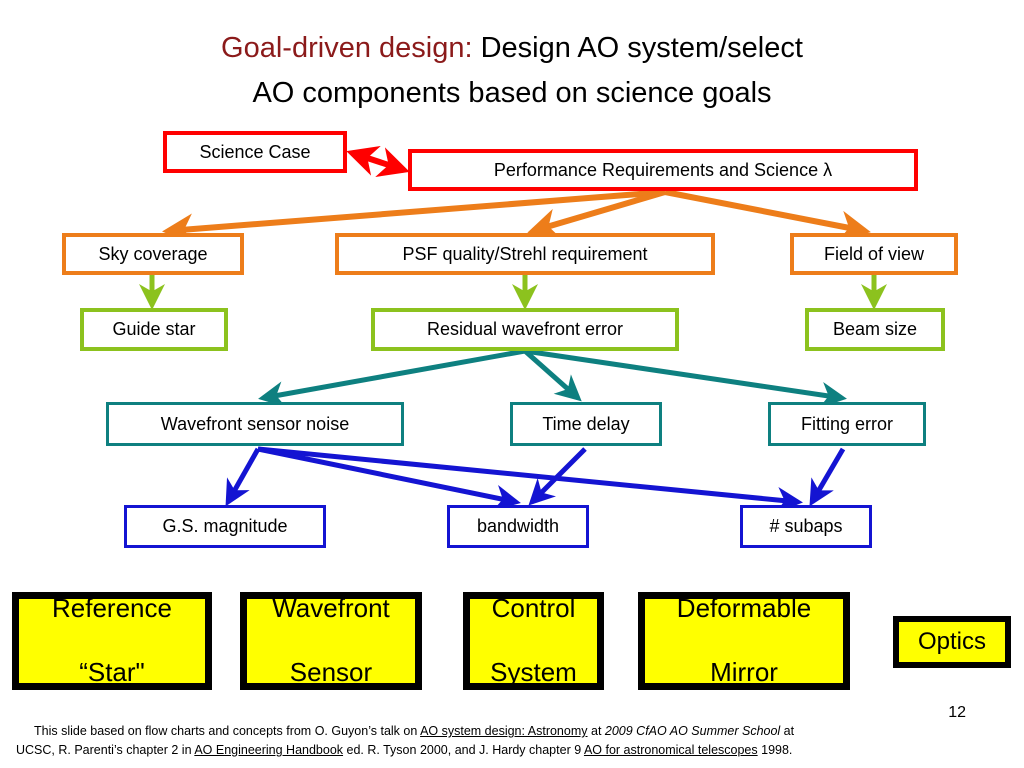  What do you see at coordinates (827, 477) in the screenshot?
I see `edge-fitting-error-to-num-subaps` at bounding box center [827, 477].